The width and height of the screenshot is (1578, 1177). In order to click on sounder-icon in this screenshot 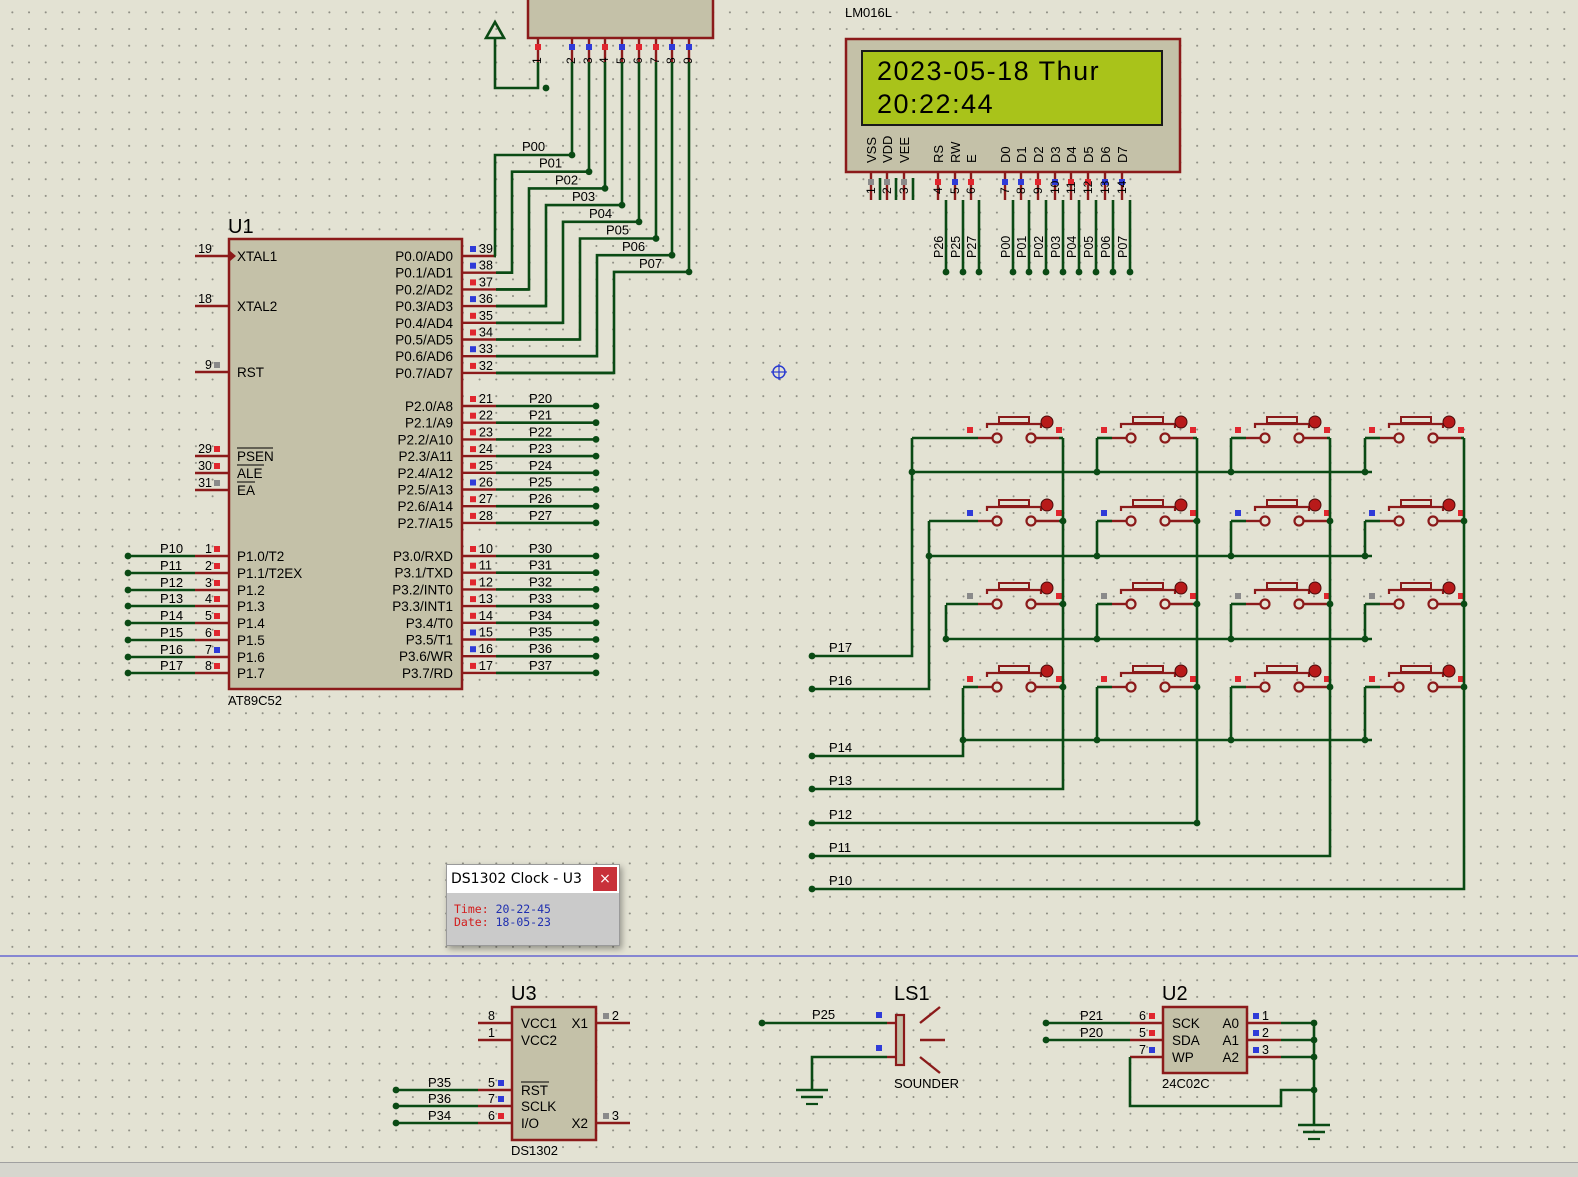, I will do `click(900, 1040)`.